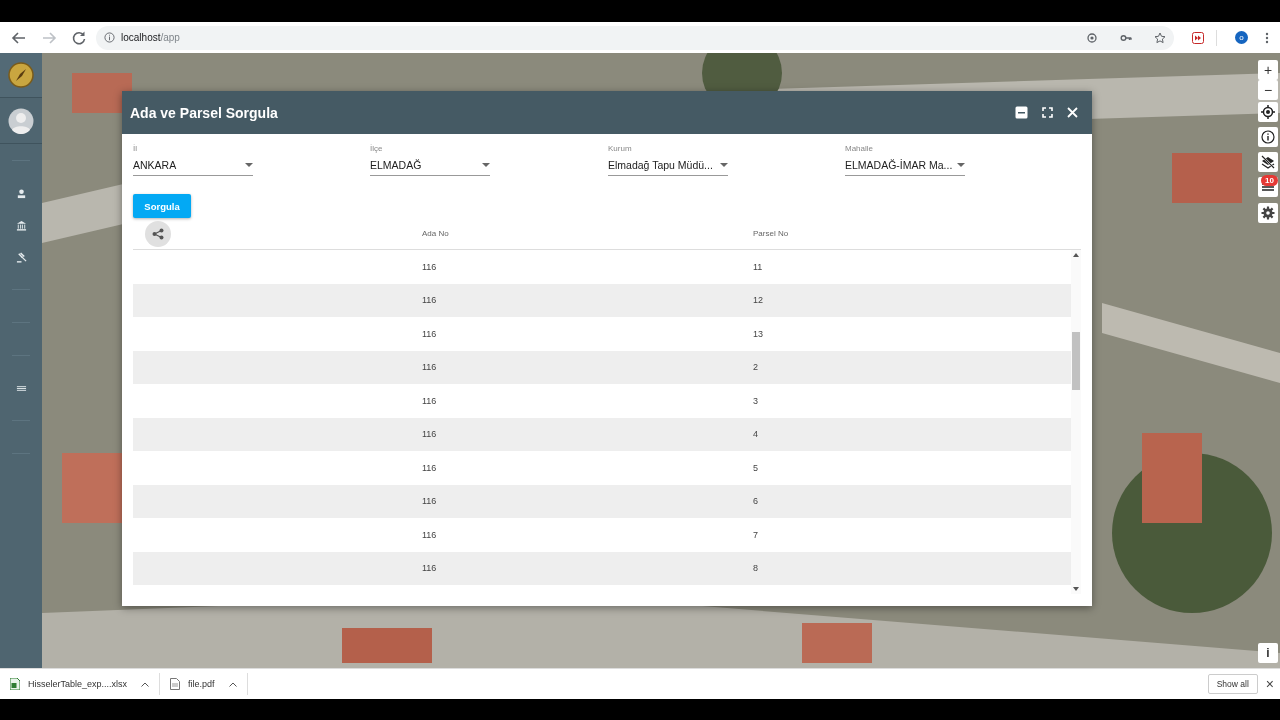  What do you see at coordinates (21, 225) in the screenshot?
I see `bank-icon` at bounding box center [21, 225].